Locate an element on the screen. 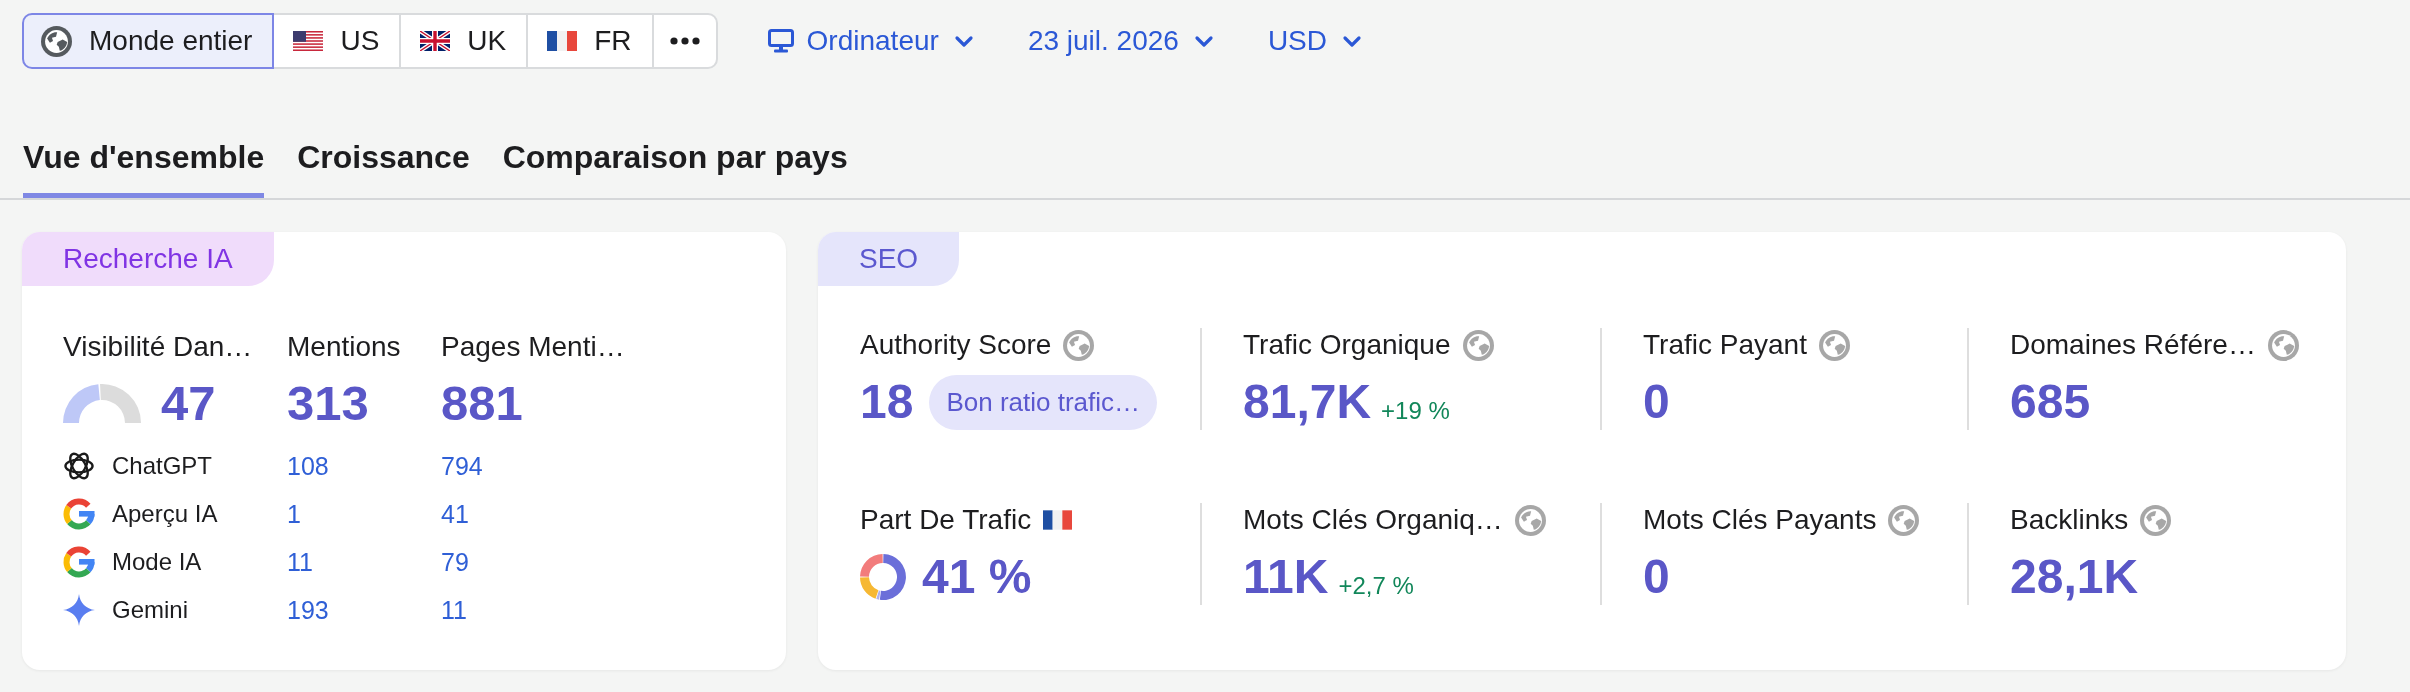 Image resolution: width=2410 pixels, height=692 pixels. metric-value: 41 % is located at coordinates (977, 577).